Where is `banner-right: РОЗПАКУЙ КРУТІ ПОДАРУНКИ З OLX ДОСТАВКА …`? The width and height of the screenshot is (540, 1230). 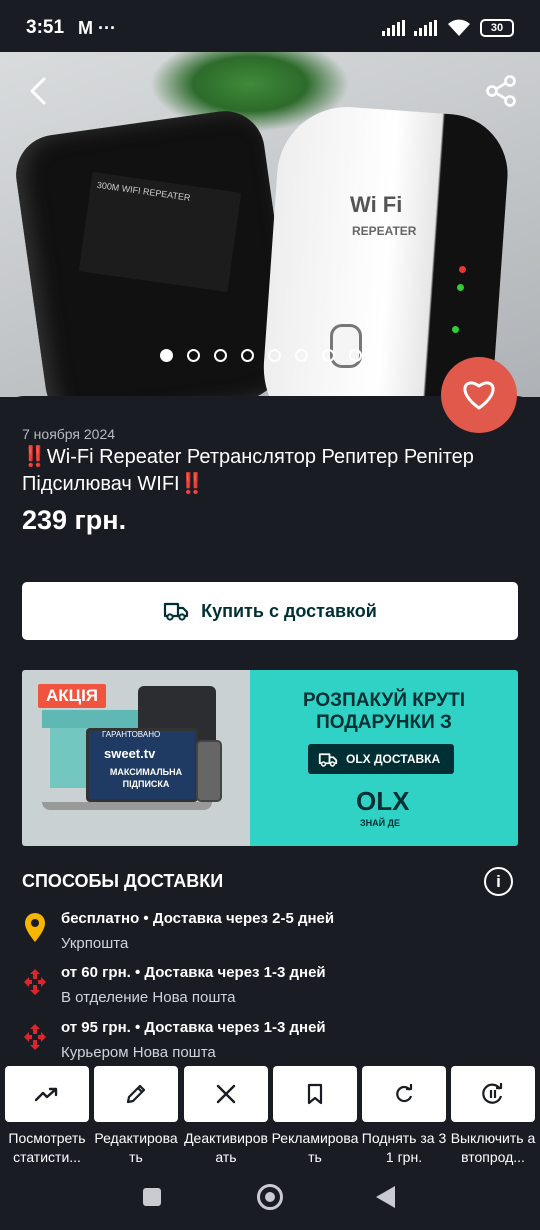 banner-right: РОЗПАКУЙ КРУТІ ПОДАРУНКИ З OLX ДОСТАВКА … is located at coordinates (384, 758).